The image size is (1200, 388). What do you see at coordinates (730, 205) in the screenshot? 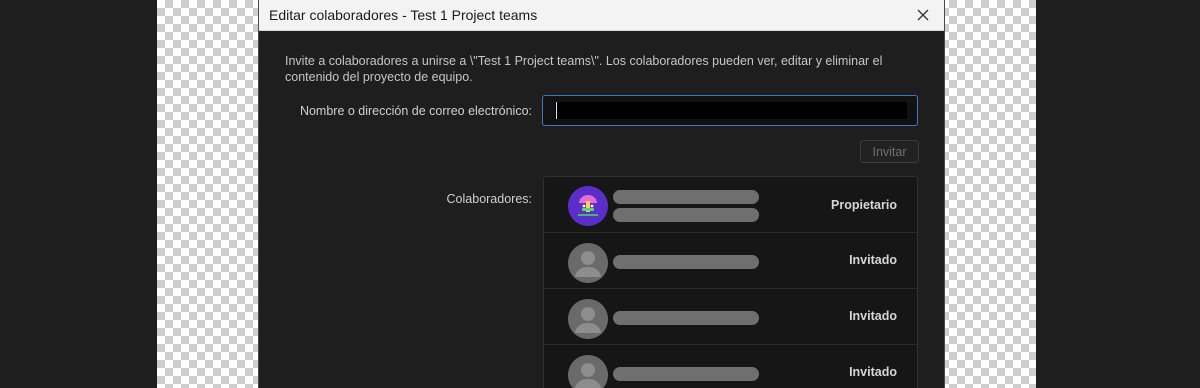
I see `collaborator-row-owner: Propietario` at bounding box center [730, 205].